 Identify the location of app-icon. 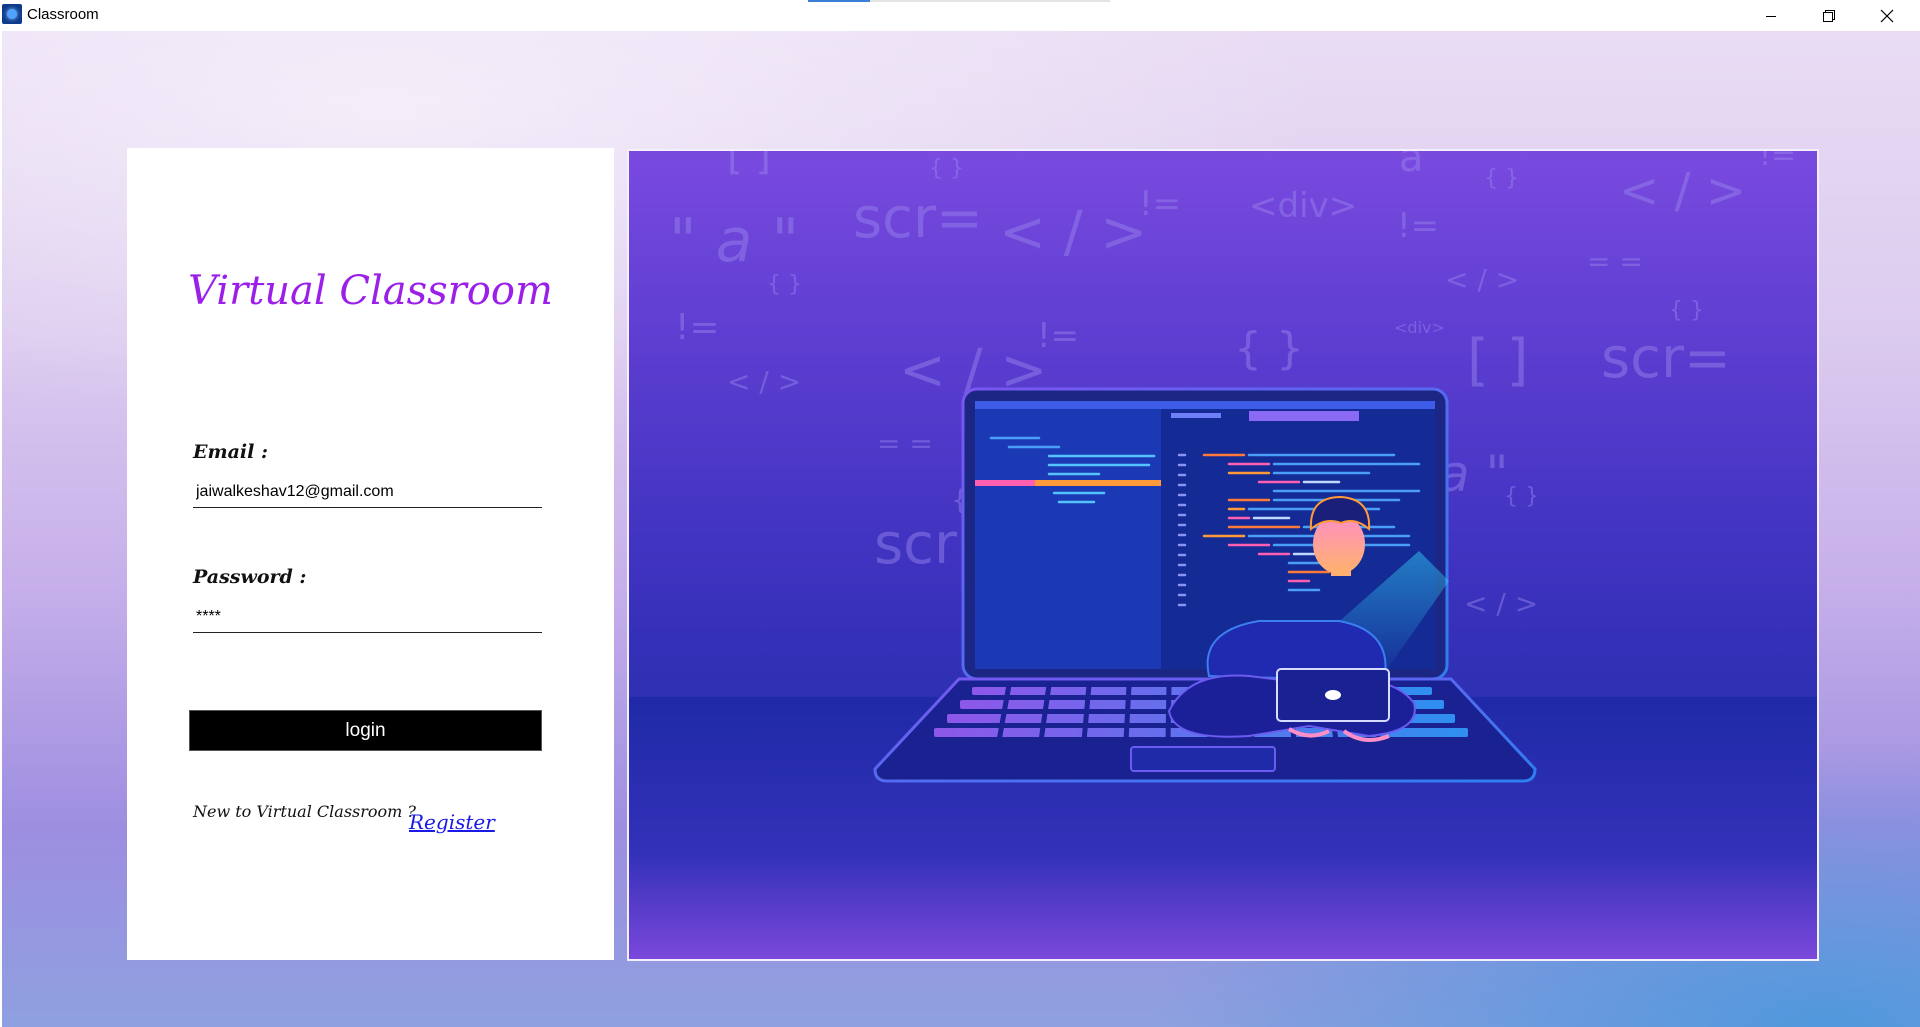
(12, 14).